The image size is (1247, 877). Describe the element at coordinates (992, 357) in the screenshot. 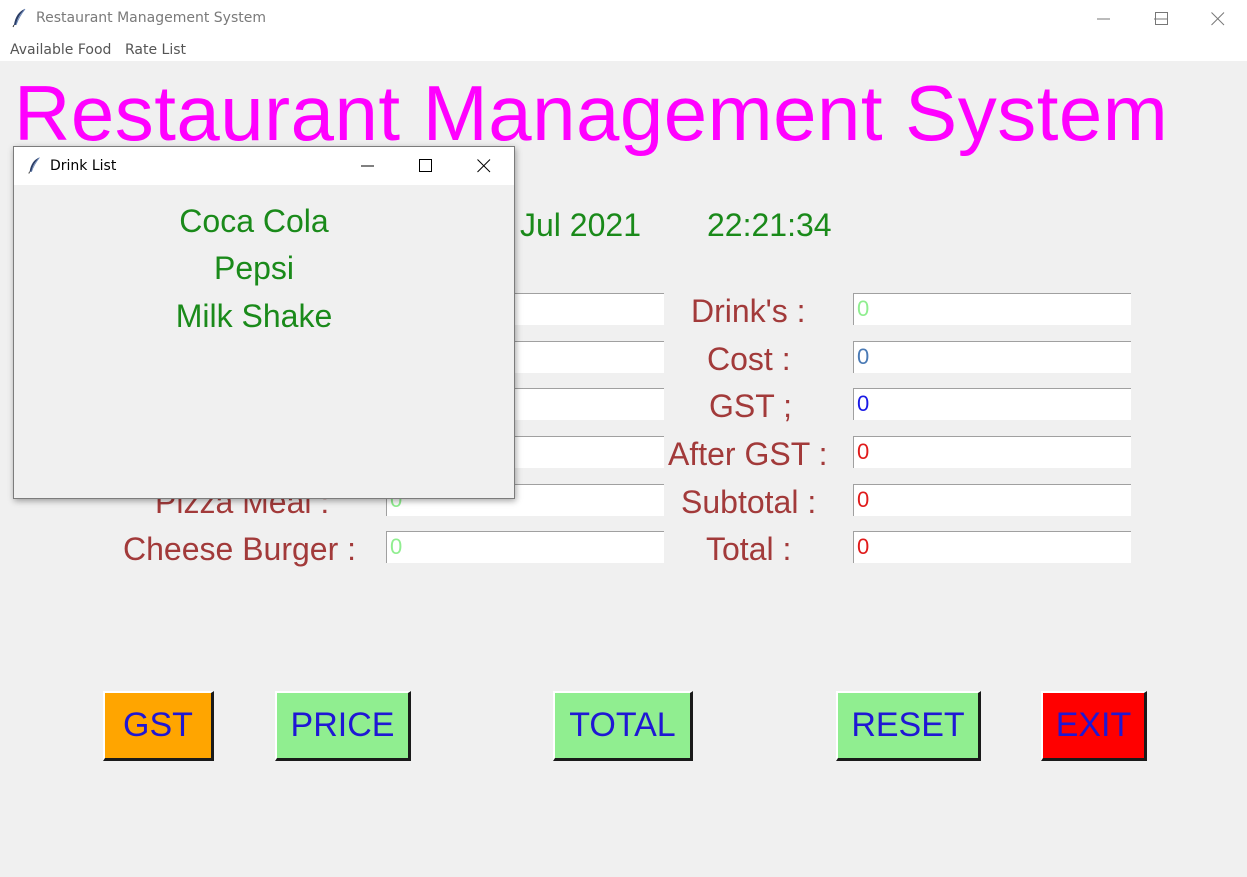

I see `cost-field: 0` at that location.